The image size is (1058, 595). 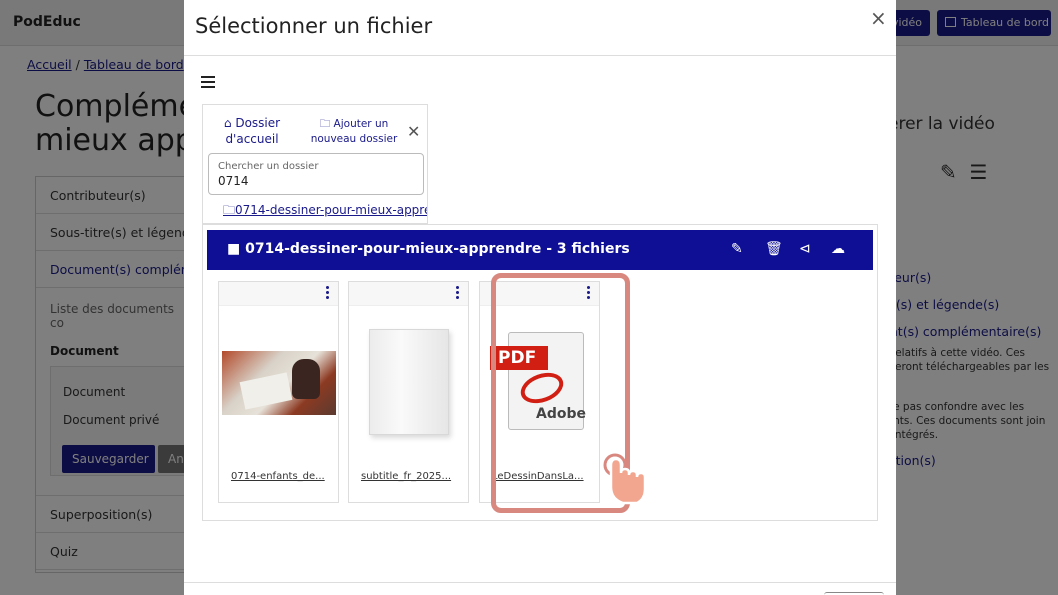 I want to click on folder-result-link: 🗀0714-dessiner-pour-mieux-appre, so click(x=325, y=211).